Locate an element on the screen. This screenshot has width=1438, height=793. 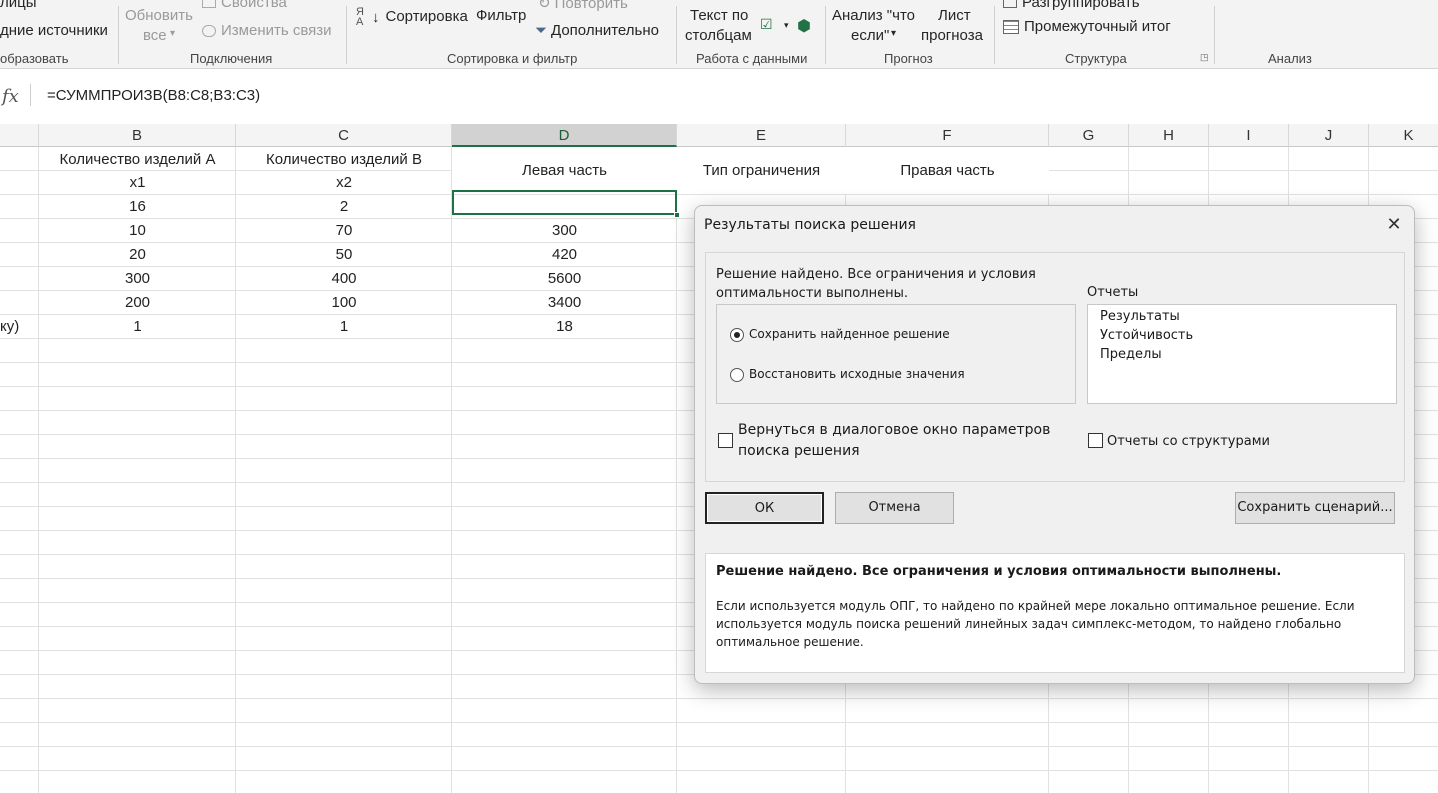
cell-d7: 3400 is located at coordinates (564, 302).